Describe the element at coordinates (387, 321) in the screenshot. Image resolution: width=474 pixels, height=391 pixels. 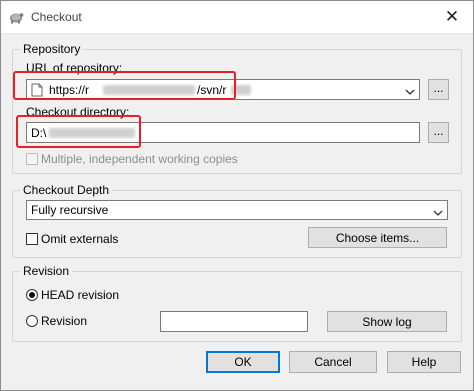
I see `show-log-button: Show log` at that location.